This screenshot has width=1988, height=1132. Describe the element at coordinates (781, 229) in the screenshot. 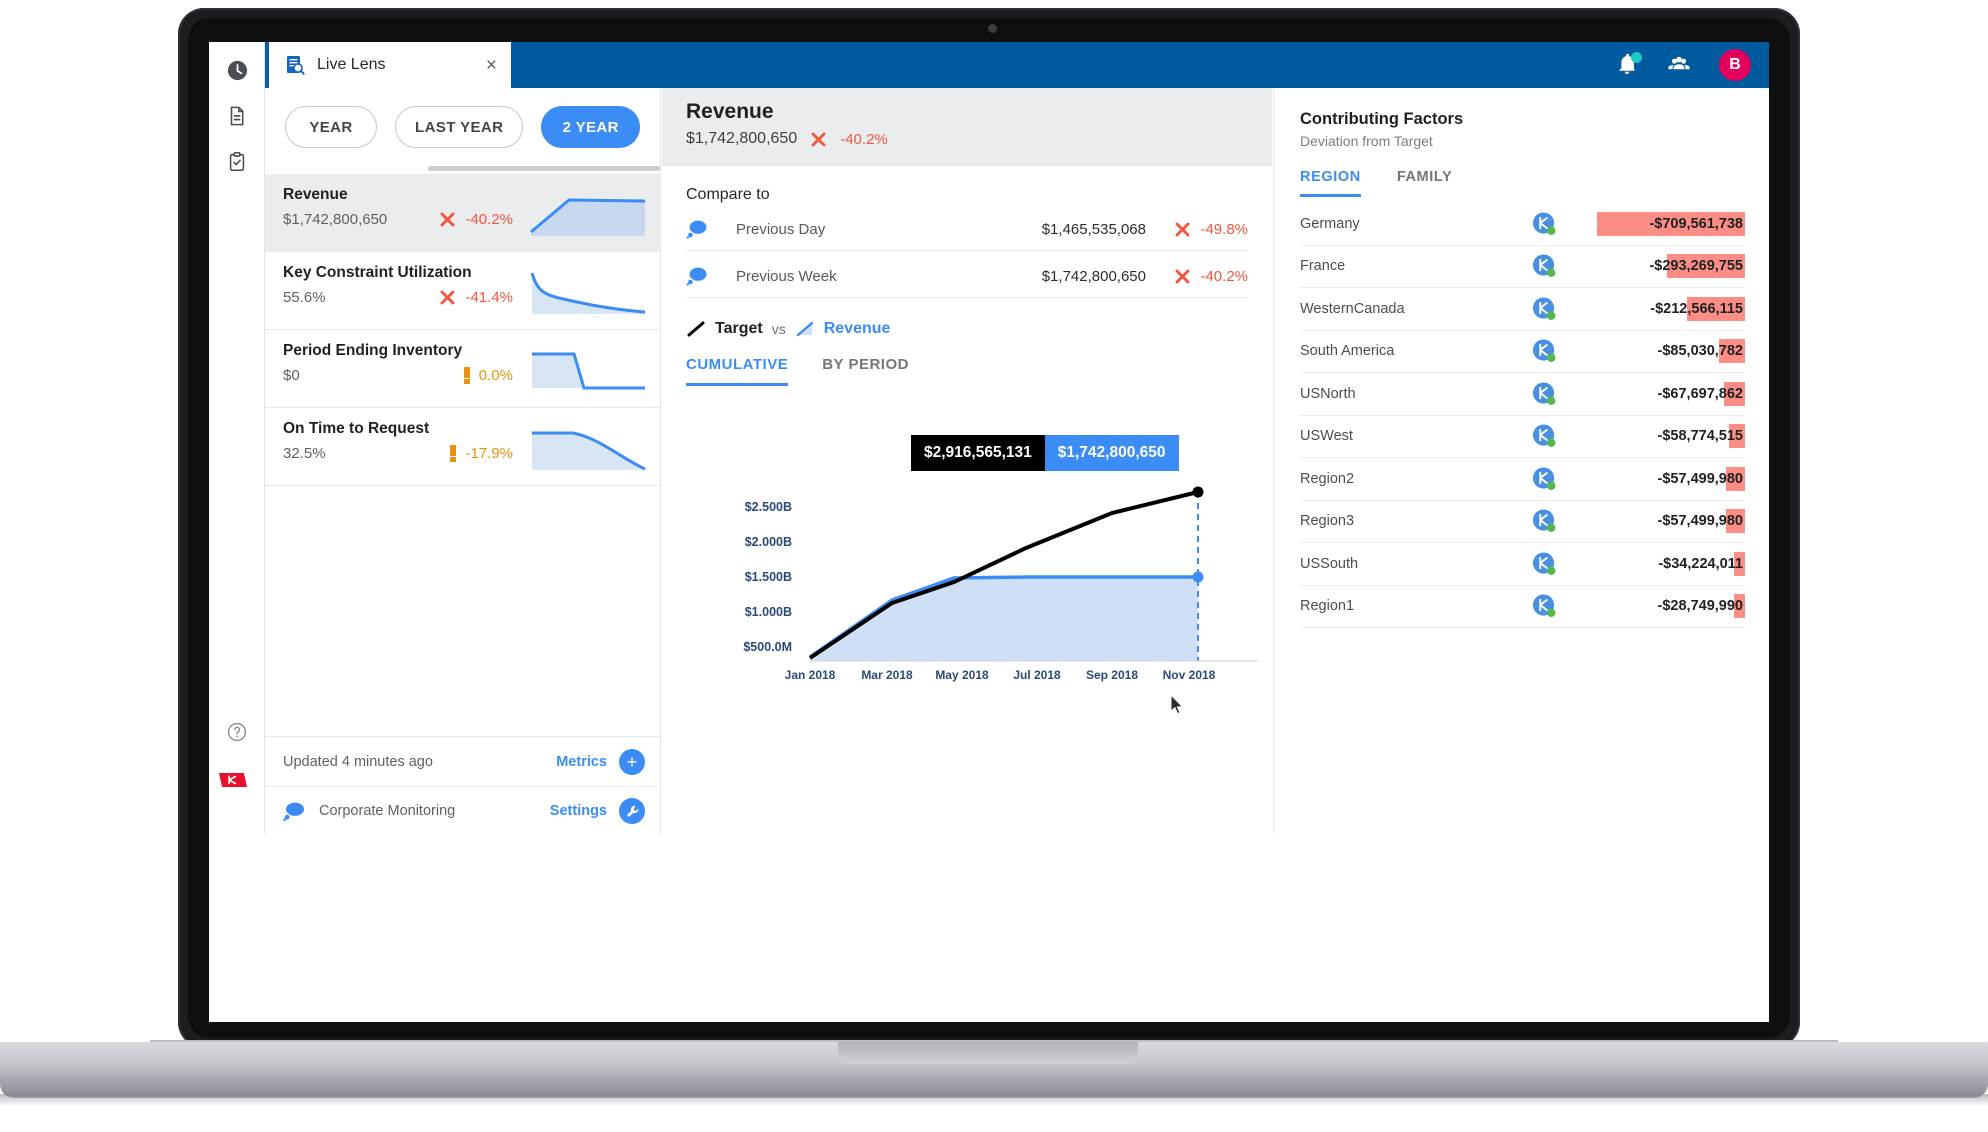

I see `compare-label: Previous Day` at that location.